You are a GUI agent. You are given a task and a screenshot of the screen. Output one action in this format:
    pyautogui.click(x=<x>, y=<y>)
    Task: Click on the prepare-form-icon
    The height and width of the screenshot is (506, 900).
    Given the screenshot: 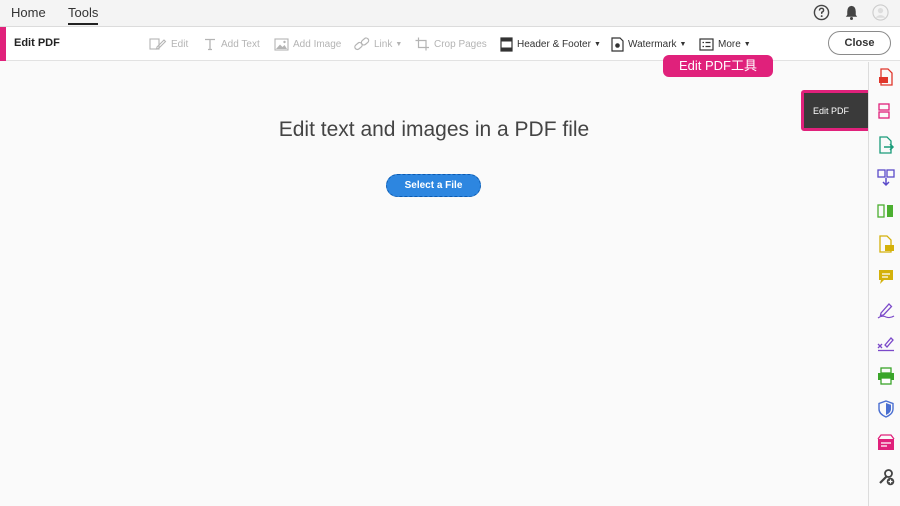 What is the action you would take?
    pyautogui.click(x=886, y=443)
    